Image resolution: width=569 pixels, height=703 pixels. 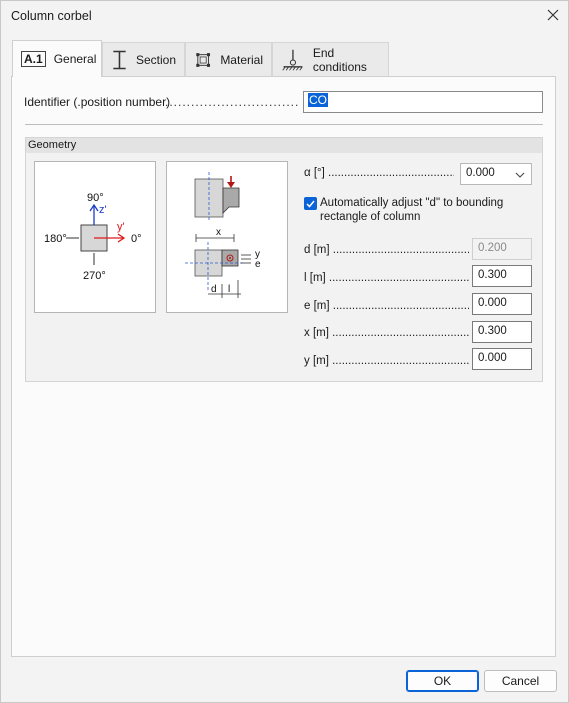 I want to click on close-button, so click(x=553, y=15).